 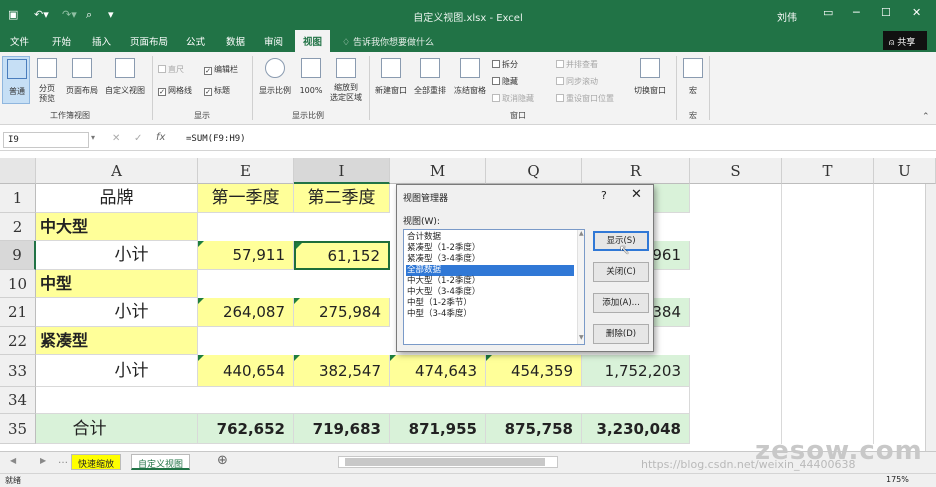 I want to click on zoom-100-button: 100%, so click(x=311, y=80).